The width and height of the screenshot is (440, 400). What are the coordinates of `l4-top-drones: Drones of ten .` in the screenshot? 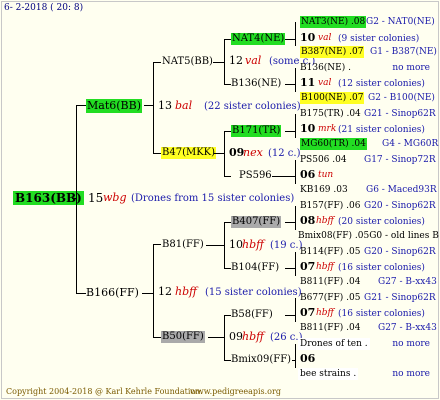 It's located at (334, 344).